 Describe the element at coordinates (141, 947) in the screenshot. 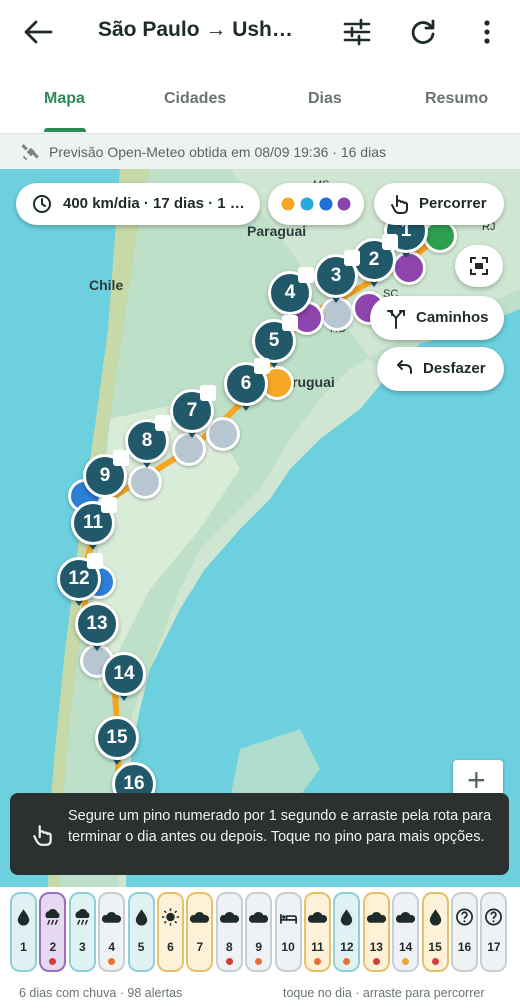

I see `day-number: 5` at that location.